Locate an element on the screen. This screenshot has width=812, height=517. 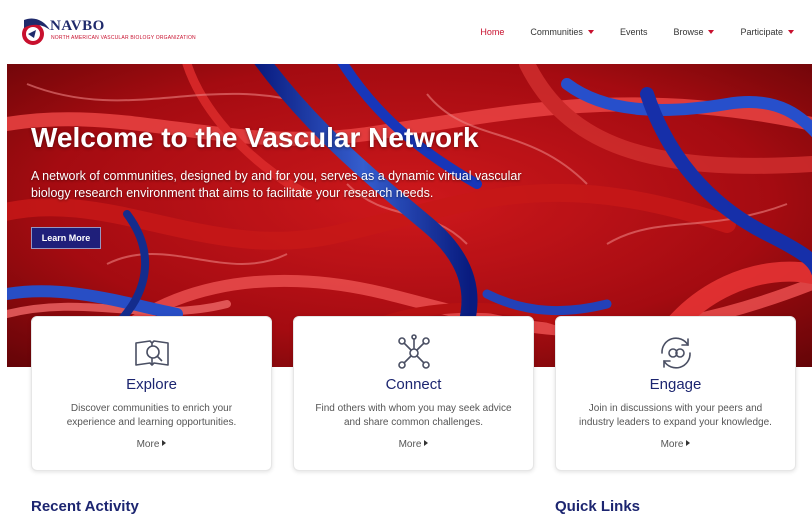
search-book-icon is located at coordinates (151, 353).